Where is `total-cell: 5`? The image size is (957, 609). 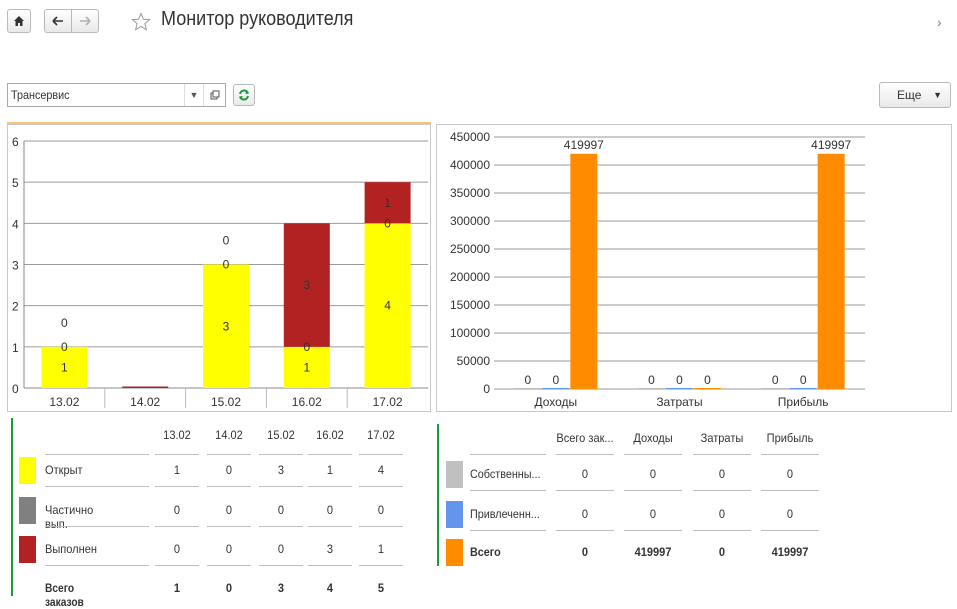 total-cell: 5 is located at coordinates (381, 588).